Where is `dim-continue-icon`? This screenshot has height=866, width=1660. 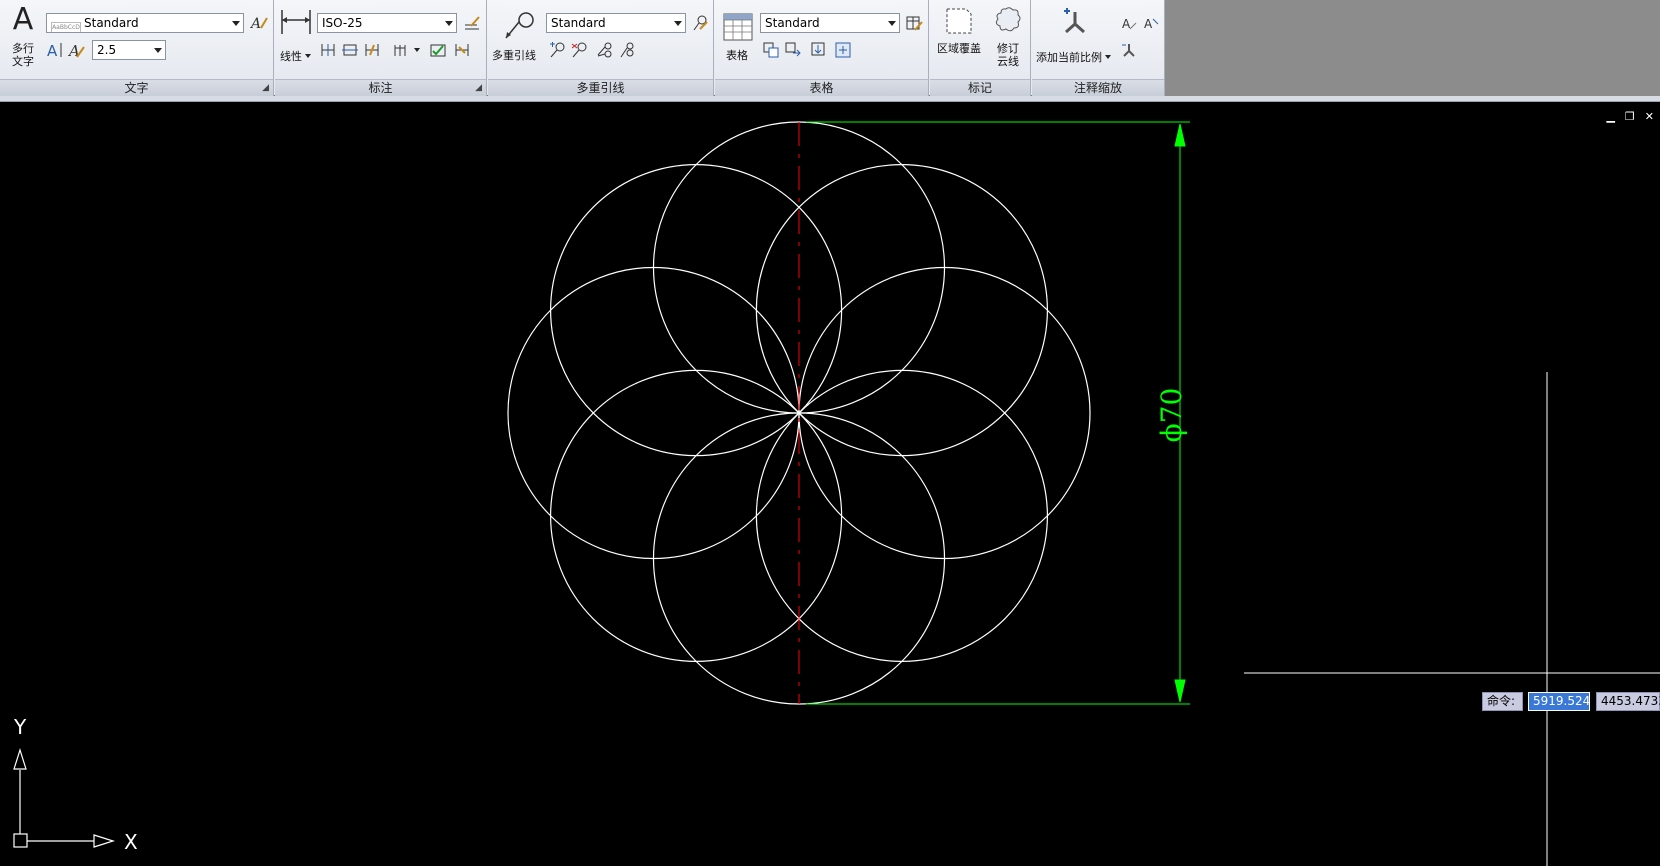
dim-continue-icon is located at coordinates (350, 50).